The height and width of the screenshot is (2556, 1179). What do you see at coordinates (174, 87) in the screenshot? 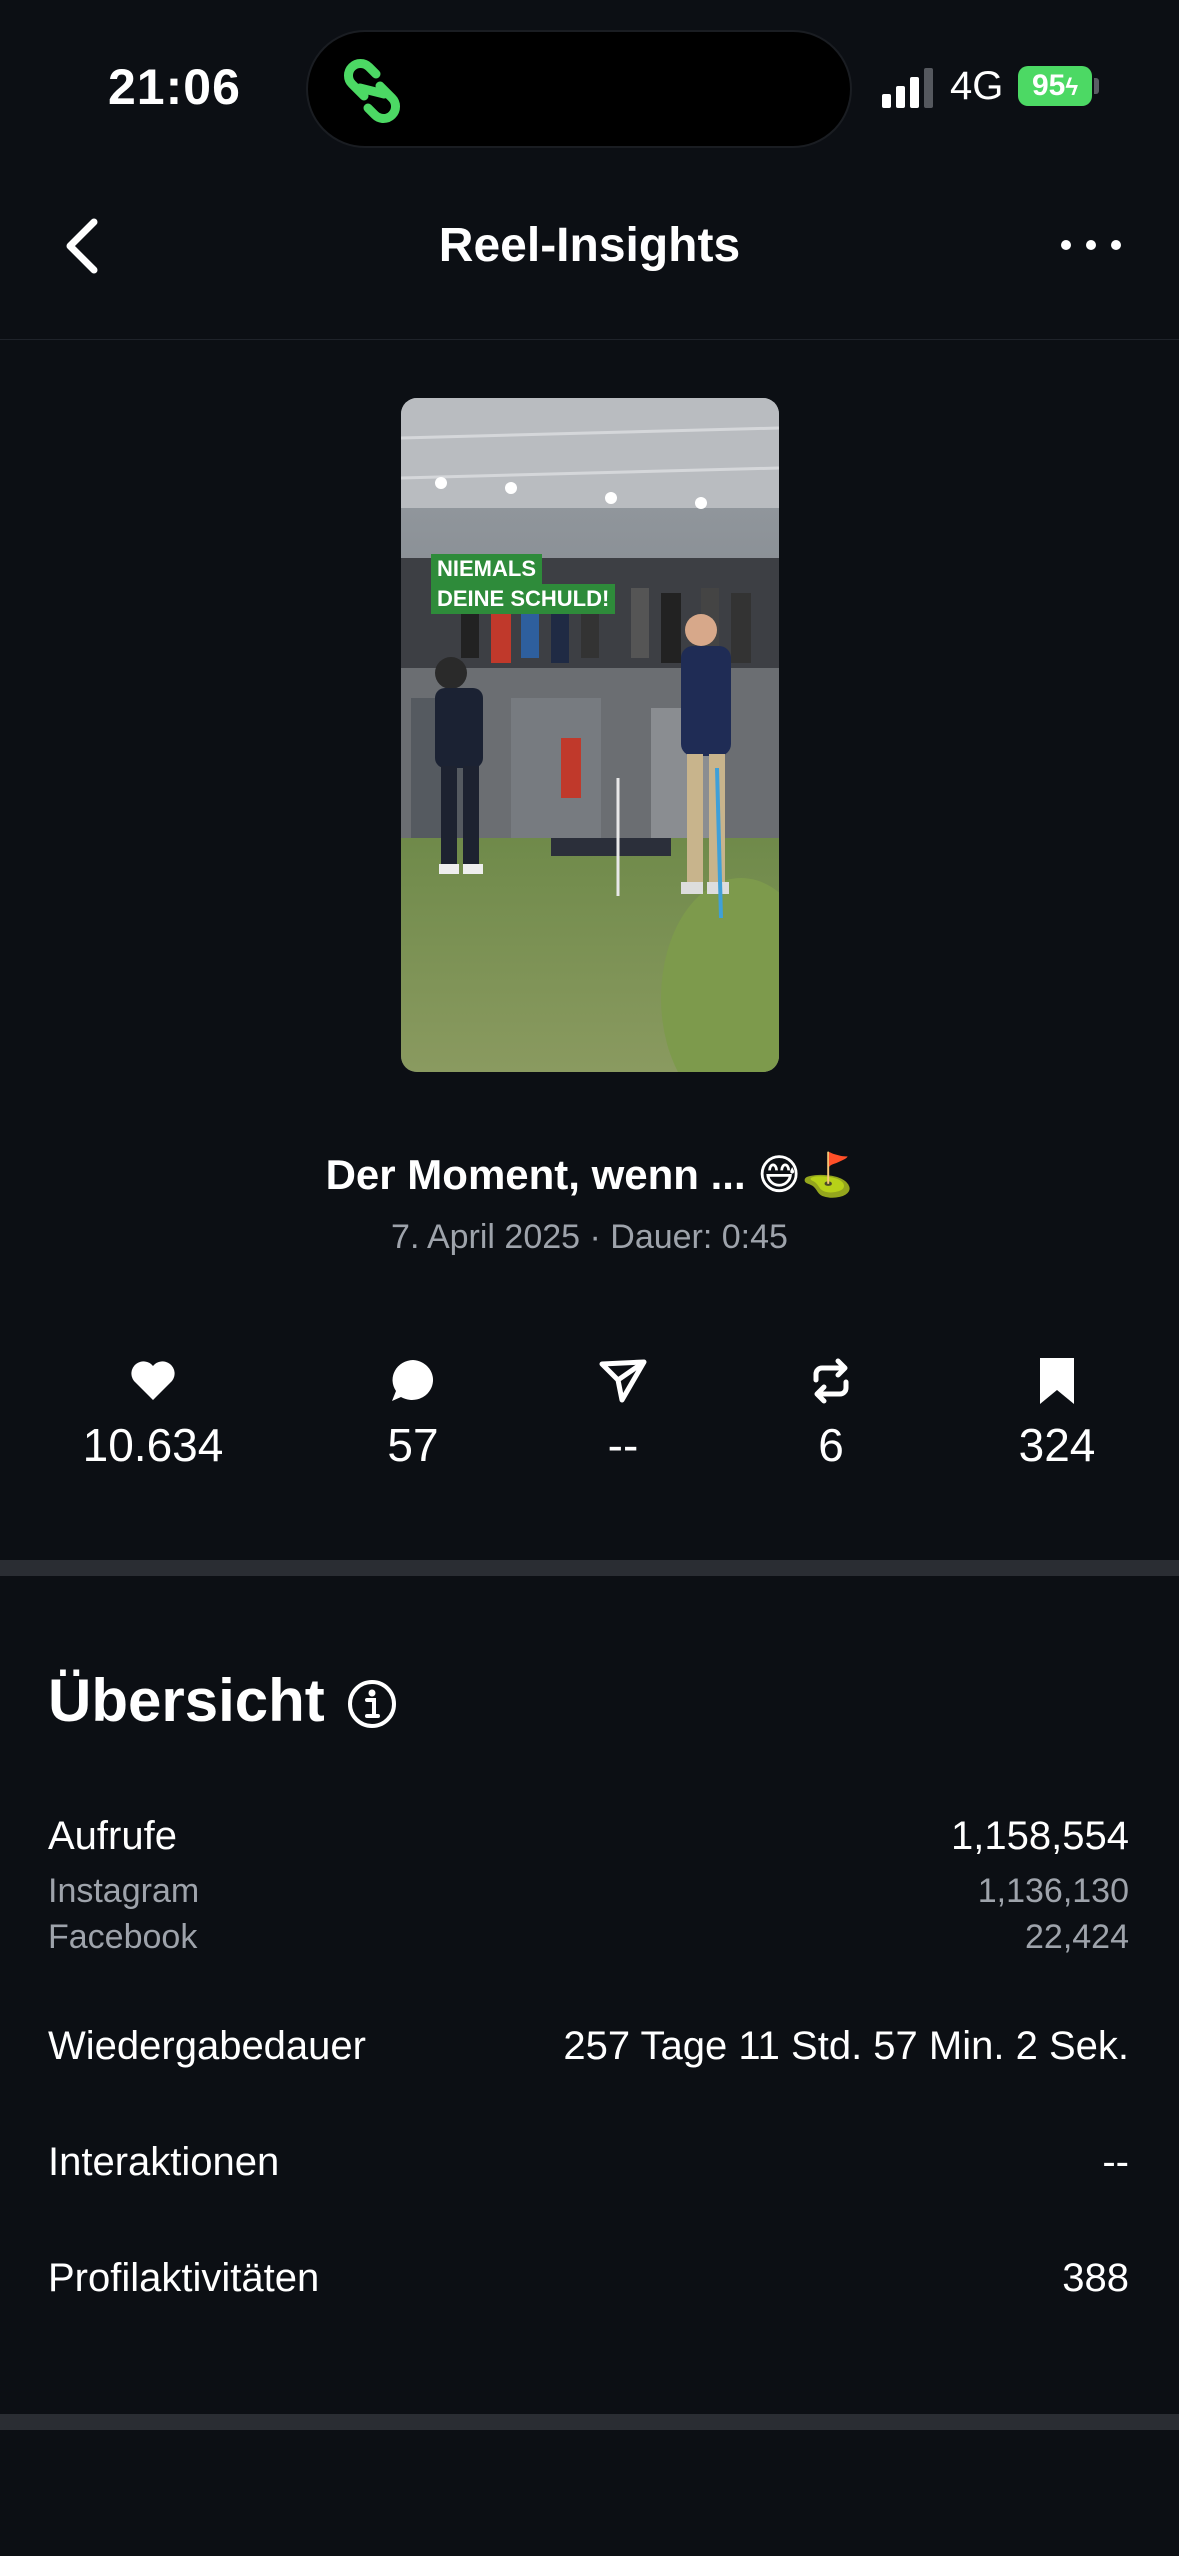
I see `status-time: 21:06` at bounding box center [174, 87].